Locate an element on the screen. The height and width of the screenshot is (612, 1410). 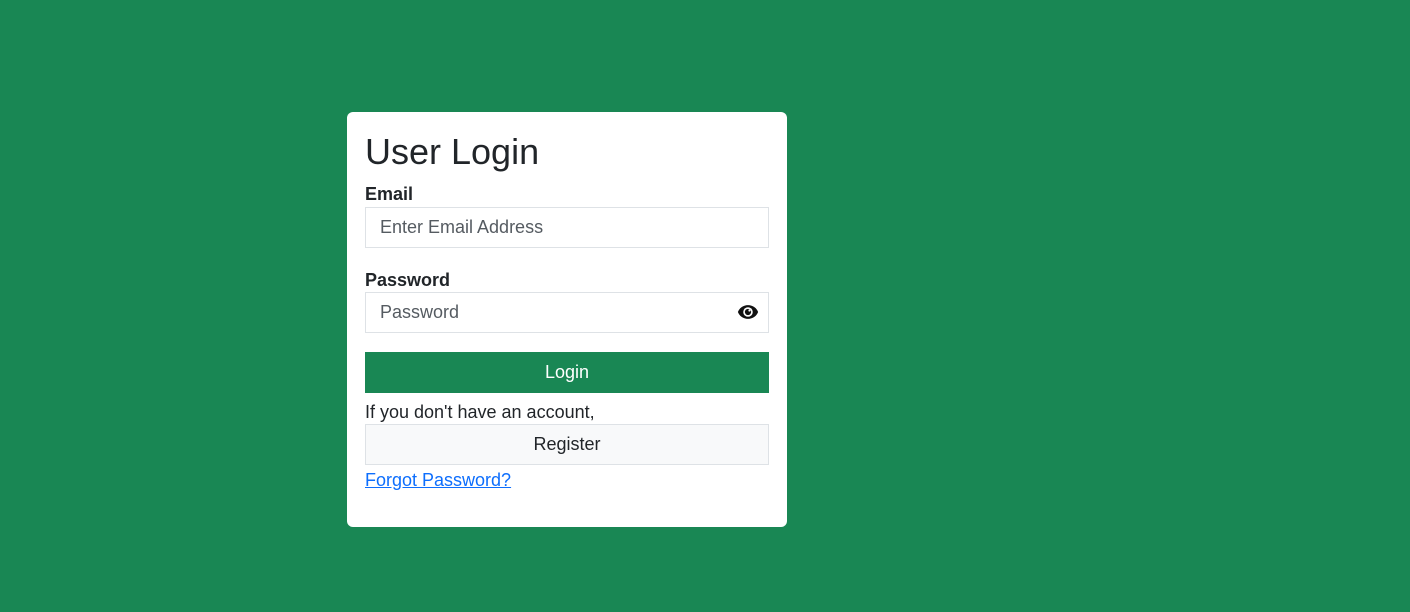
eye-icon-graphic is located at coordinates (748, 312).